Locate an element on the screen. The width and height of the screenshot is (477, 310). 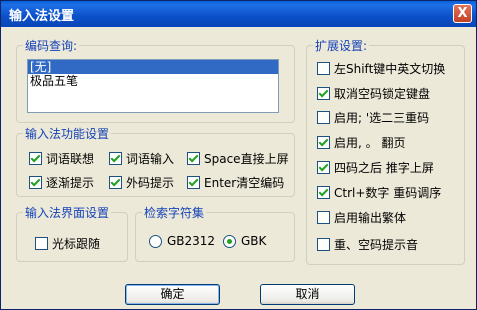
checkbox-semicolon-select: 启用; '选二三重码 is located at coordinates (373, 117).